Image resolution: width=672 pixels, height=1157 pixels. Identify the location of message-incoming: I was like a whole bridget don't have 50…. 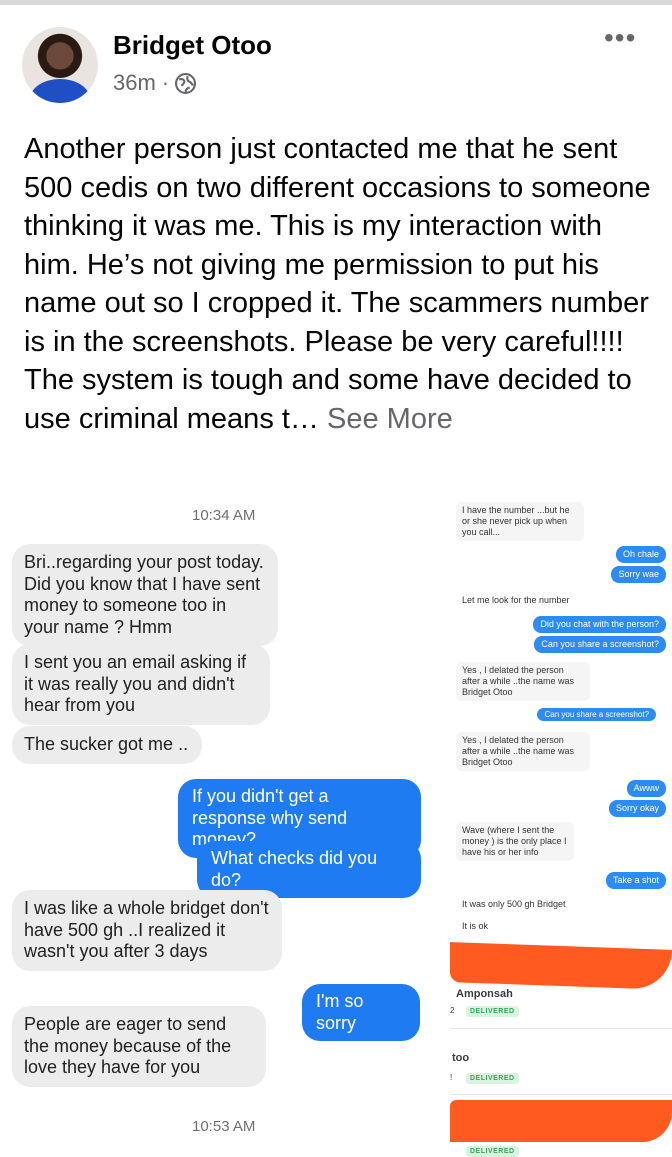
(147, 930).